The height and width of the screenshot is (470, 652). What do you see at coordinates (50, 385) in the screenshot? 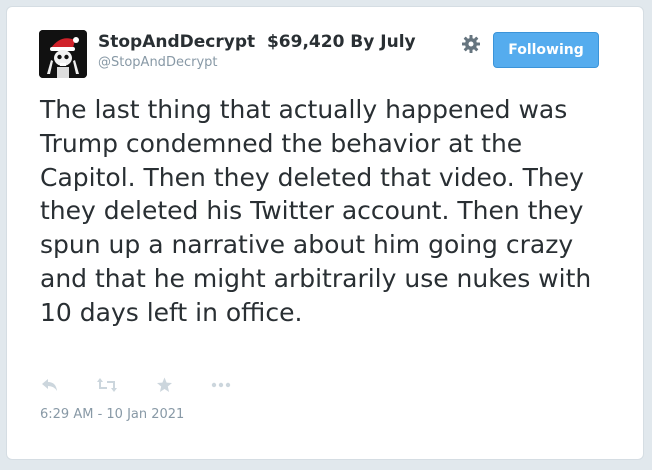
I see `reply-icon` at bounding box center [50, 385].